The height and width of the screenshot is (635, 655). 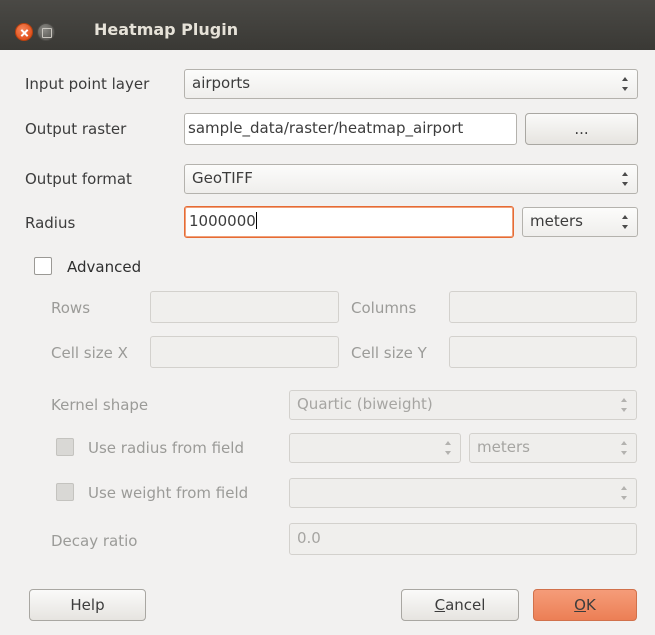 I want to click on rows-input, so click(x=244, y=307).